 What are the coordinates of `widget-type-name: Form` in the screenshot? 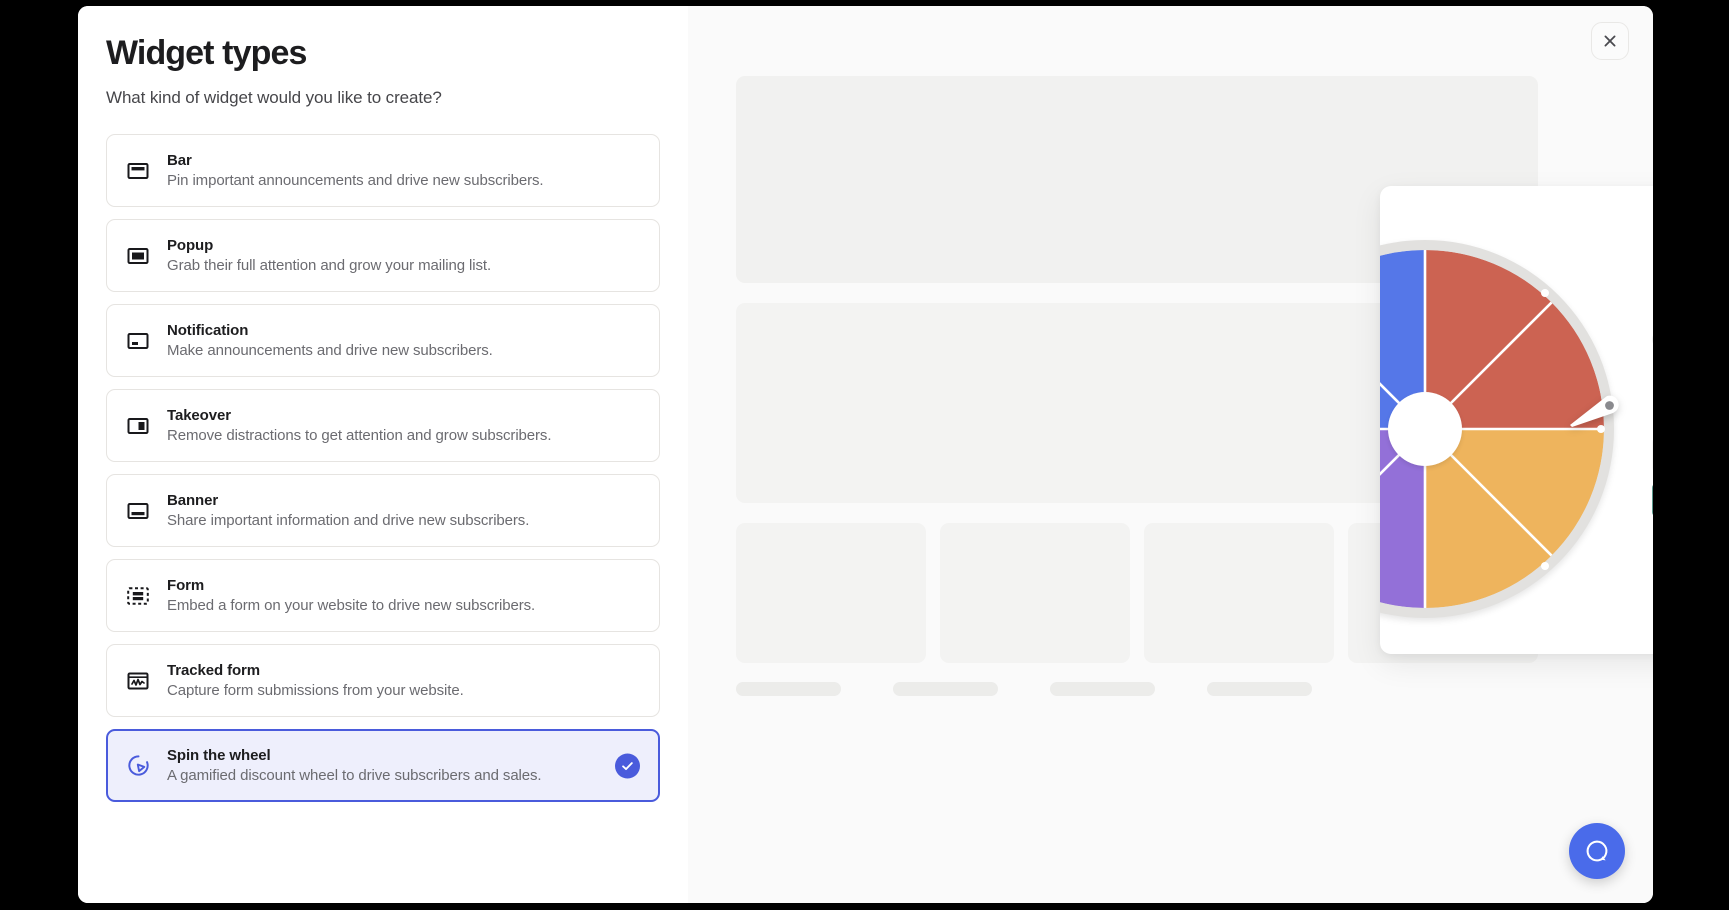 It's located at (186, 585).